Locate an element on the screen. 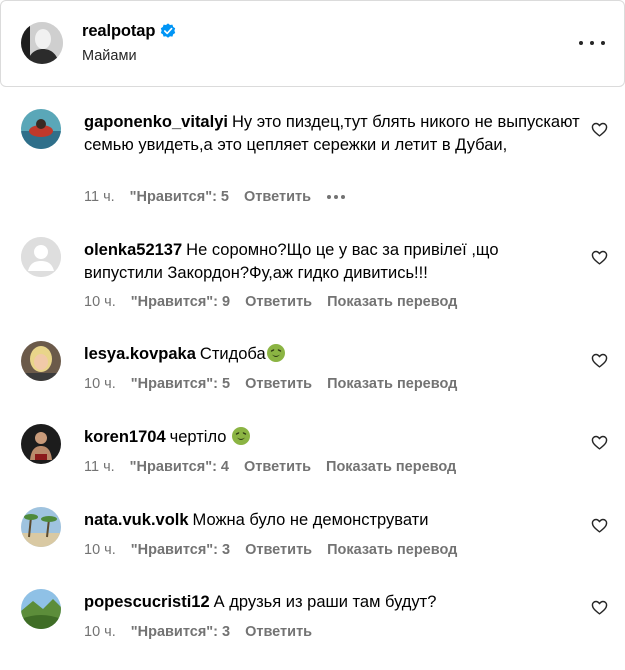 The image size is (625, 670). comment-meta: 11 ч. "Нравится": 5 Ответить is located at coordinates (215, 197).